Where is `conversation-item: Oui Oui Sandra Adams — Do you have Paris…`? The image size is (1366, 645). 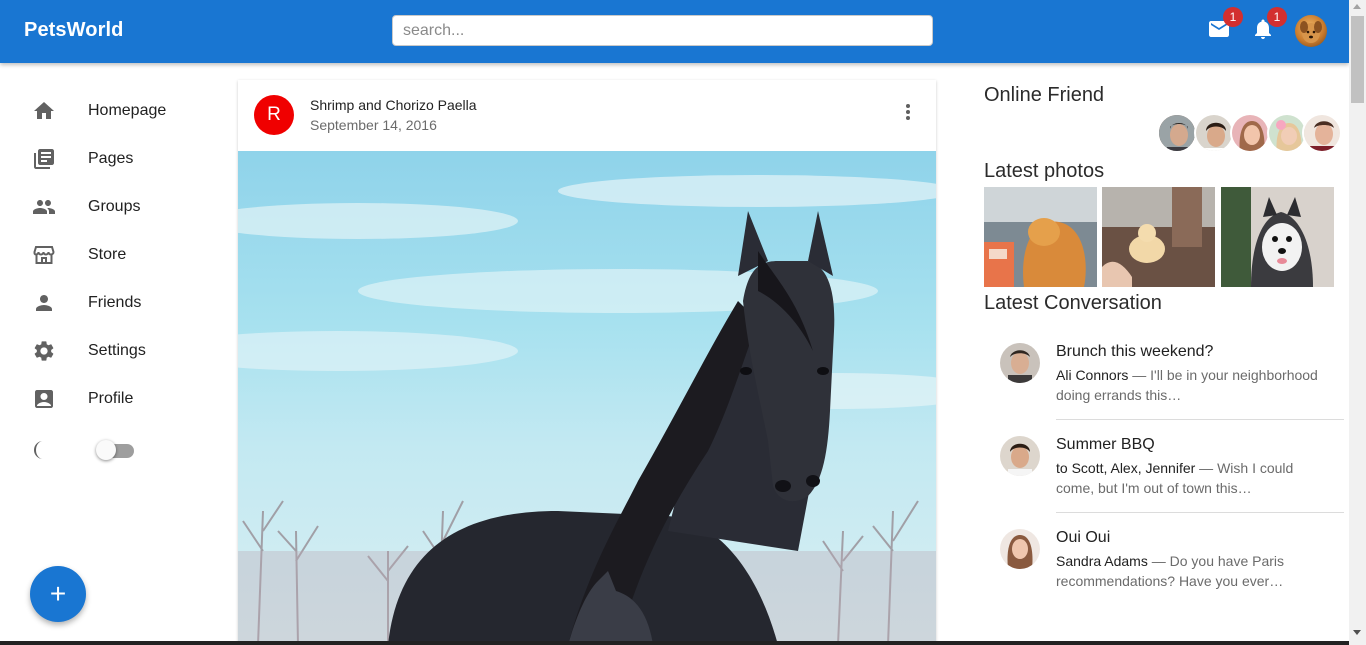 conversation-item: Oui Oui Sandra Adams — Do you have Paris… is located at coordinates (1164, 575).